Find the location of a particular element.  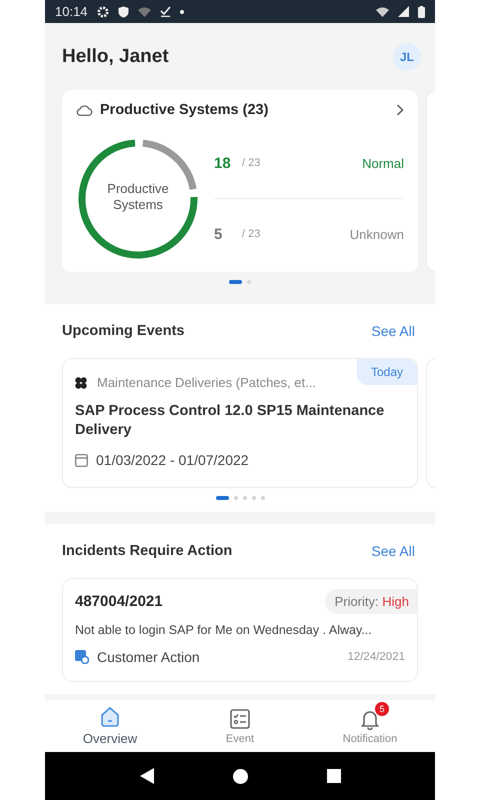

event-card: Today Maintenance Deliveries (Patches, et... SAP Process Control 12.0 SP15 Maintenance Delivery 01/03/2022 - 01/07/2022 is located at coordinates (240, 423).